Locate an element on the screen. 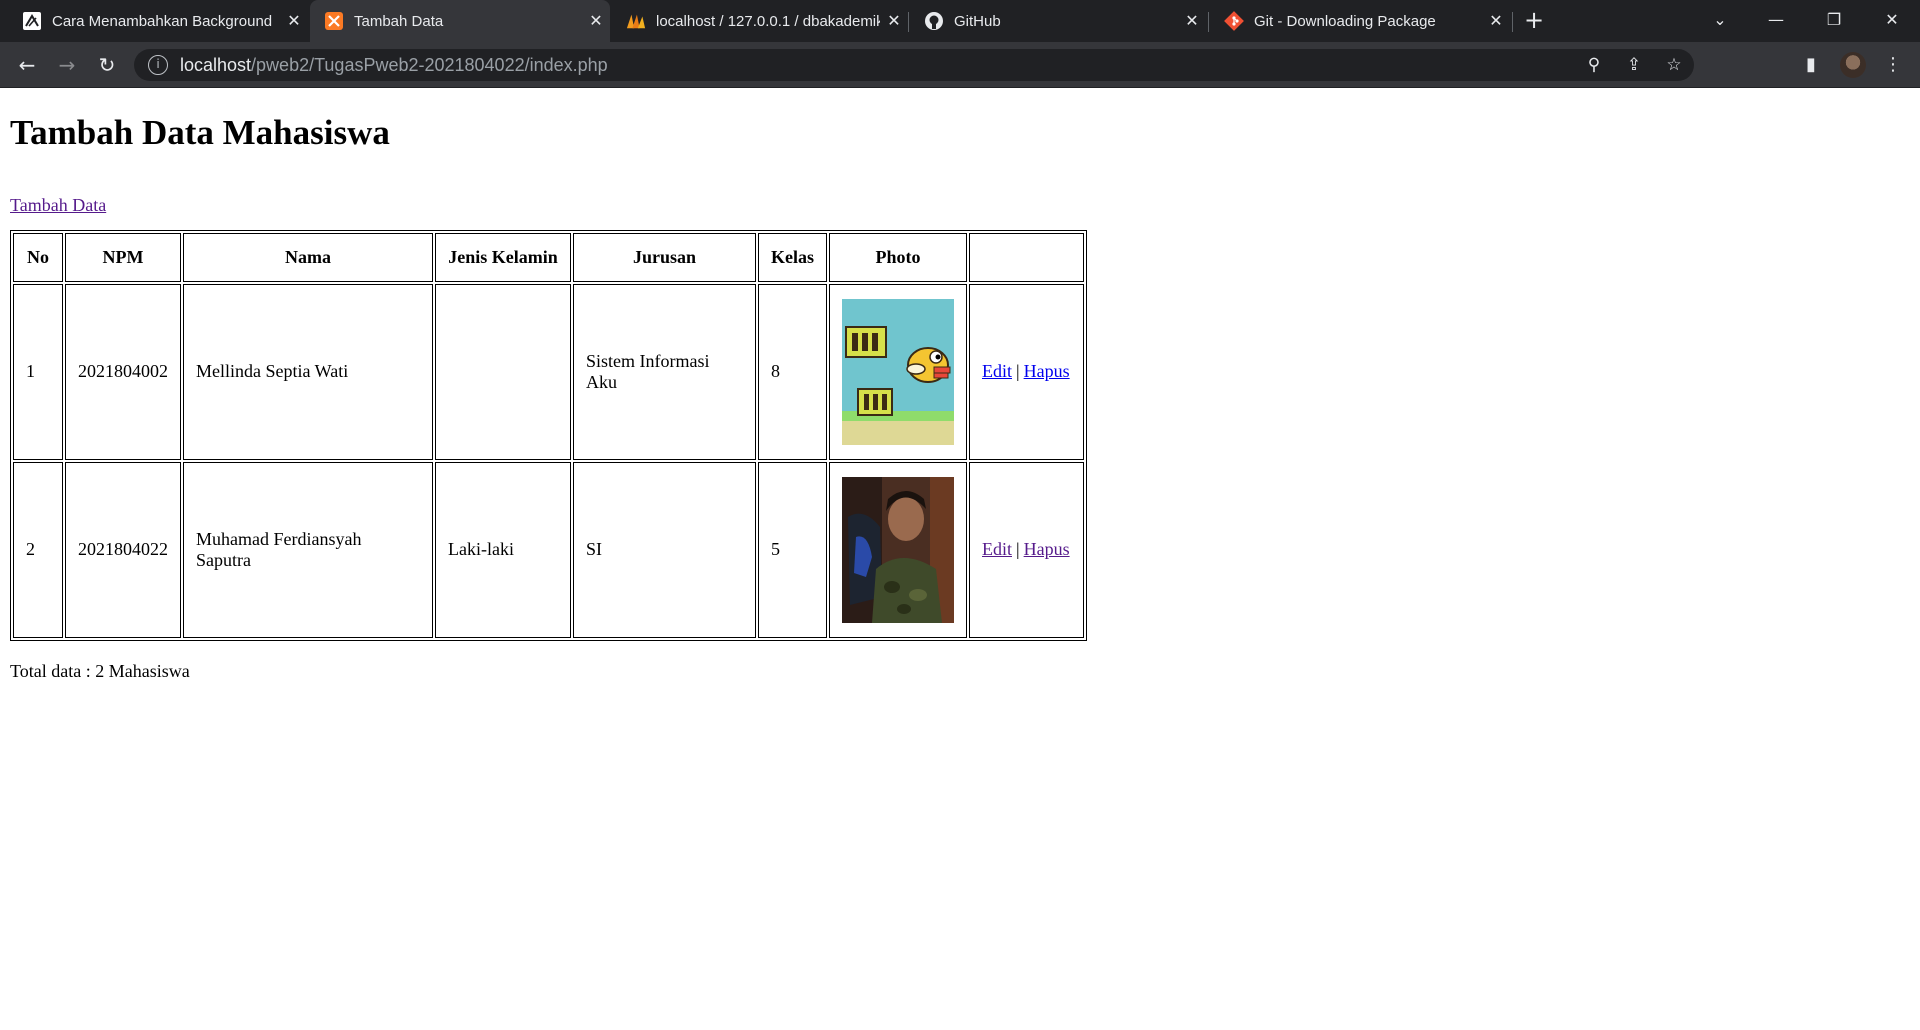  page-title: Tambah Data Mahasiswa is located at coordinates (200, 132).